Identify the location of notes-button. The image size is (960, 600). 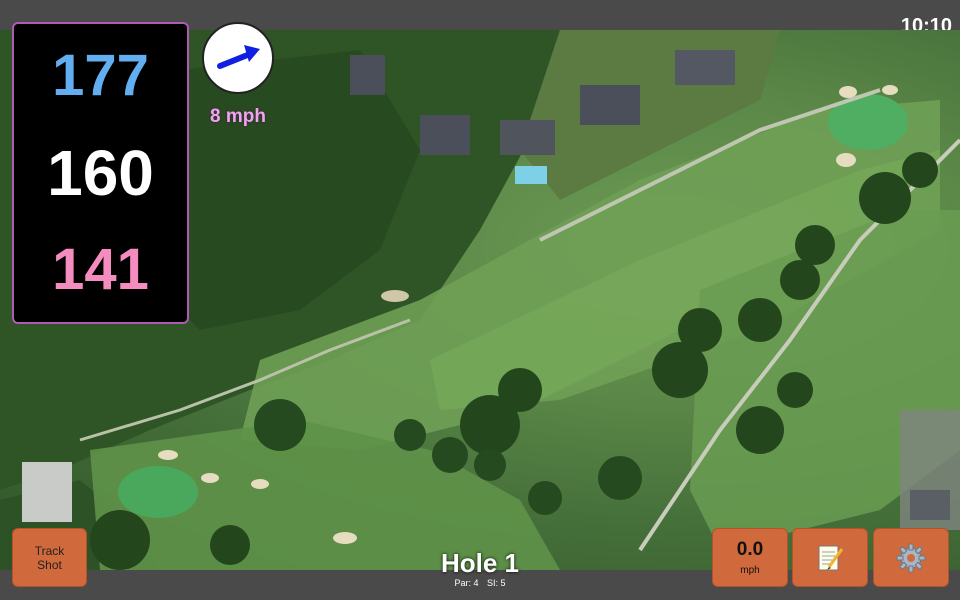
(830, 557).